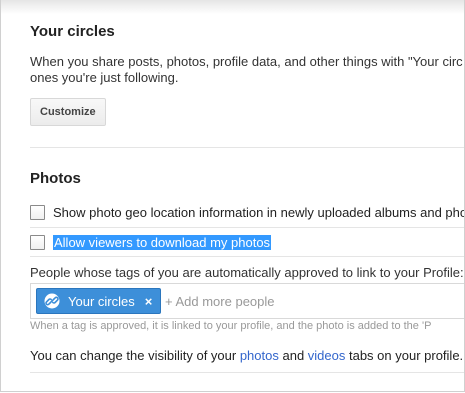  What do you see at coordinates (101, 301) in the screenshot?
I see `chip-label: Your circles` at bounding box center [101, 301].